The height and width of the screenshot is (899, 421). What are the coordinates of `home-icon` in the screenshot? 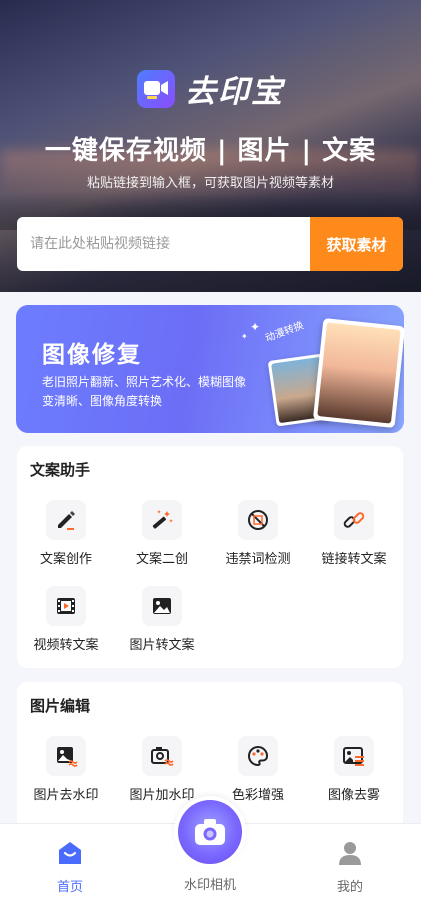 It's located at (70, 853).